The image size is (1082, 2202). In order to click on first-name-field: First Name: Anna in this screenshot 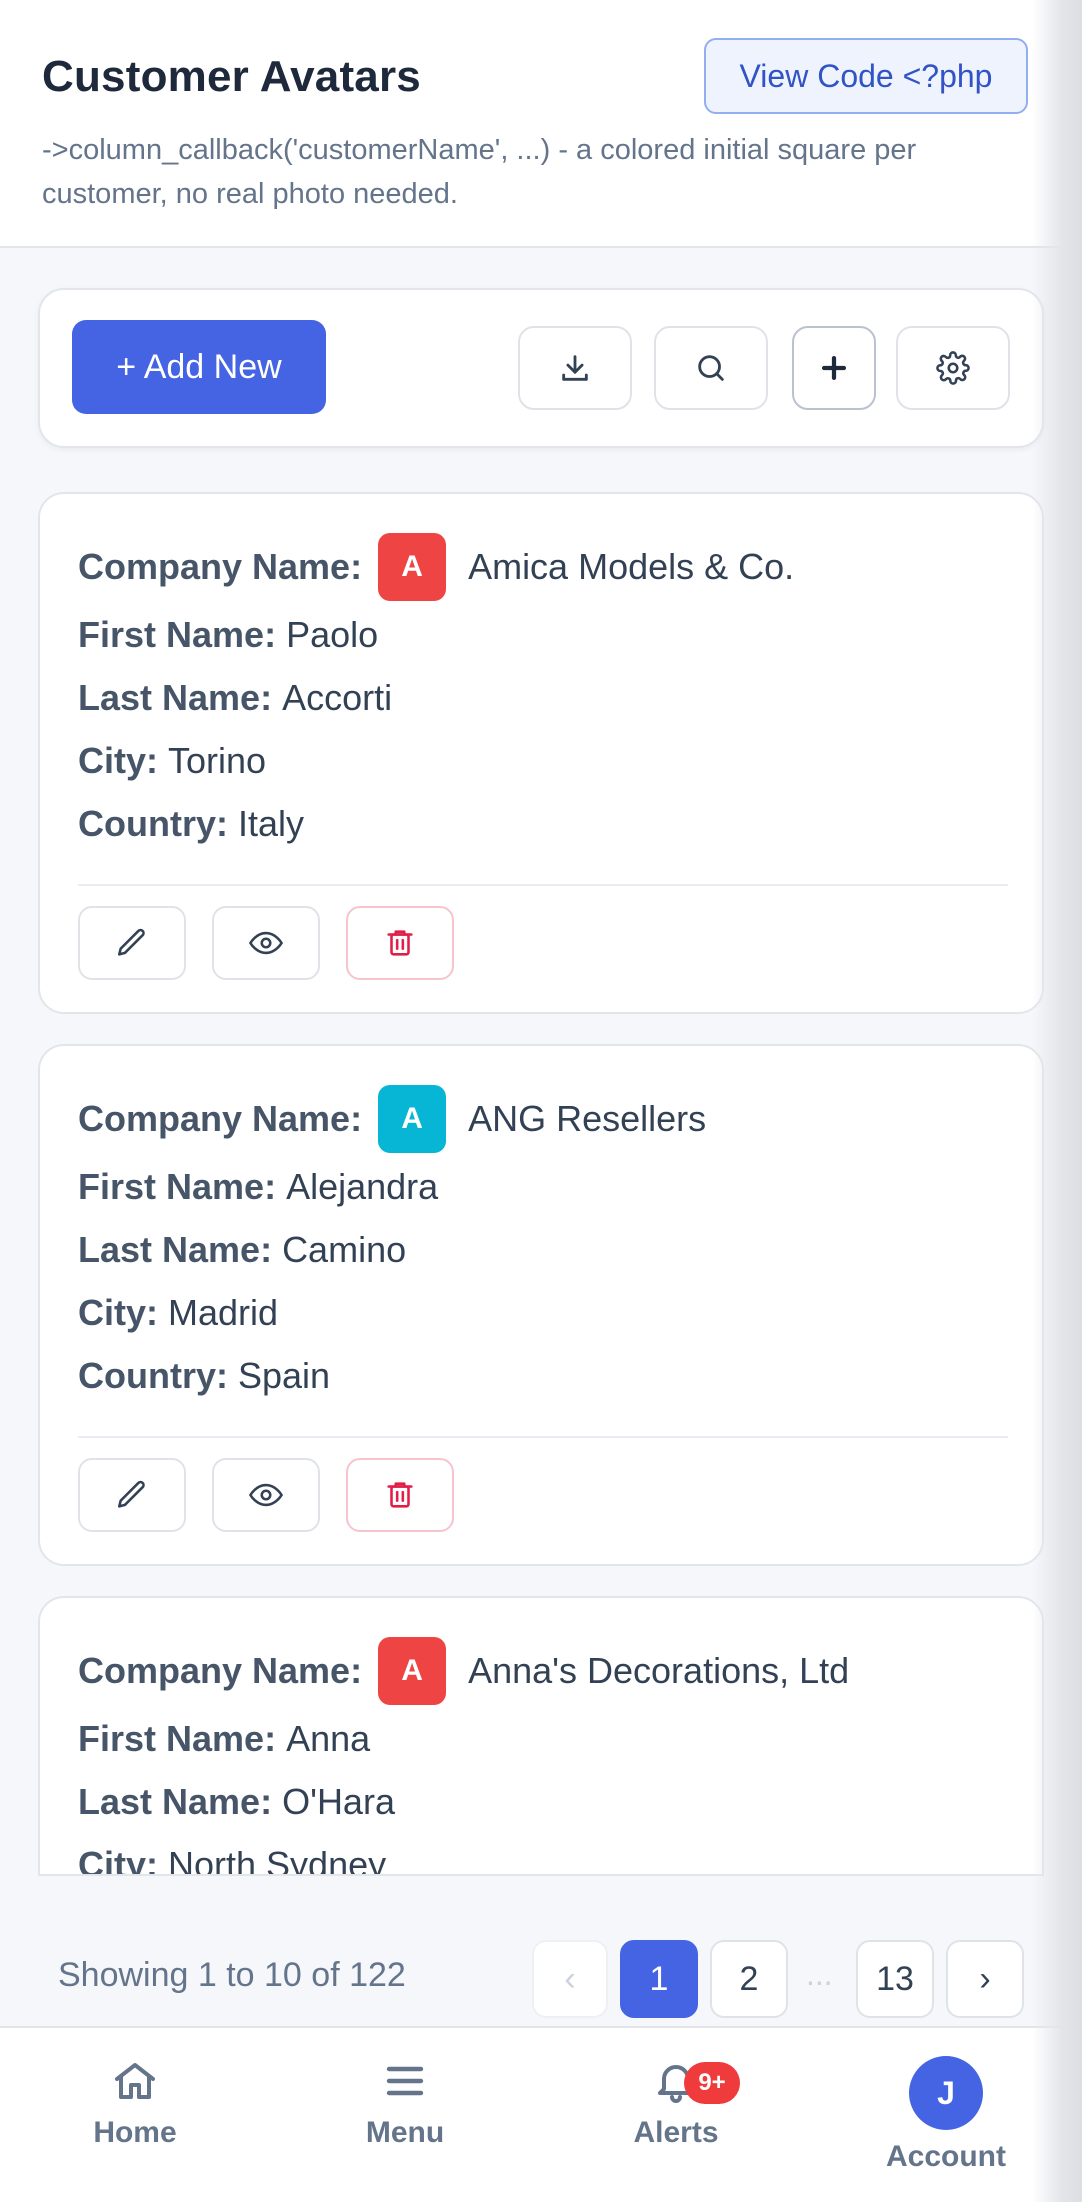, I will do `click(224, 1738)`.